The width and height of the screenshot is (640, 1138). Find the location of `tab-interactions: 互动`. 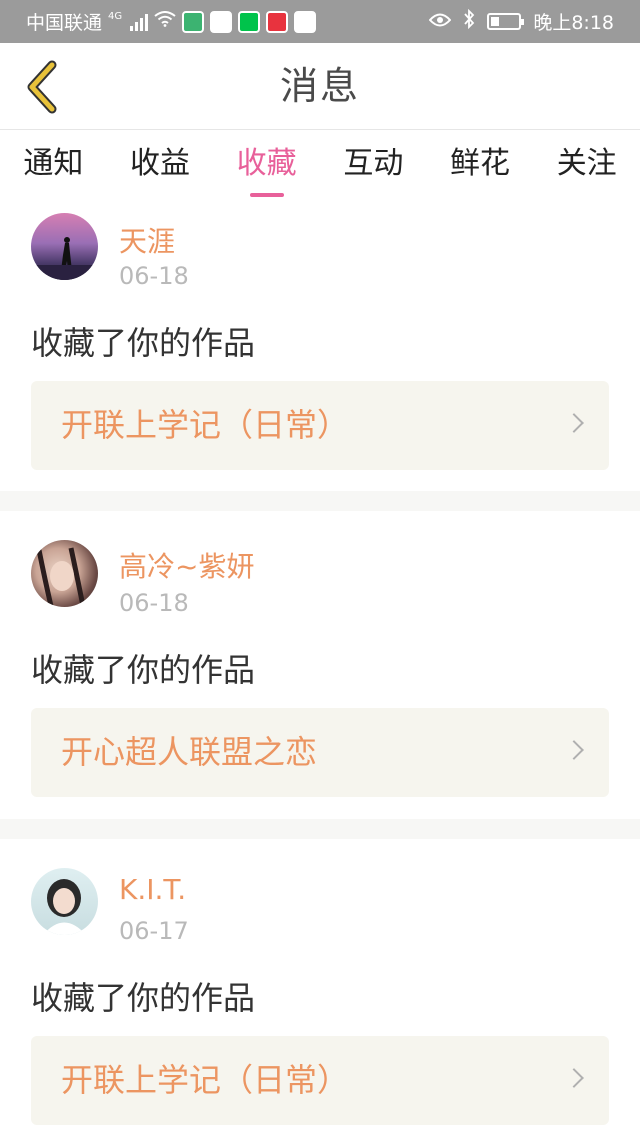

tab-interactions: 互动 is located at coordinates (373, 166).